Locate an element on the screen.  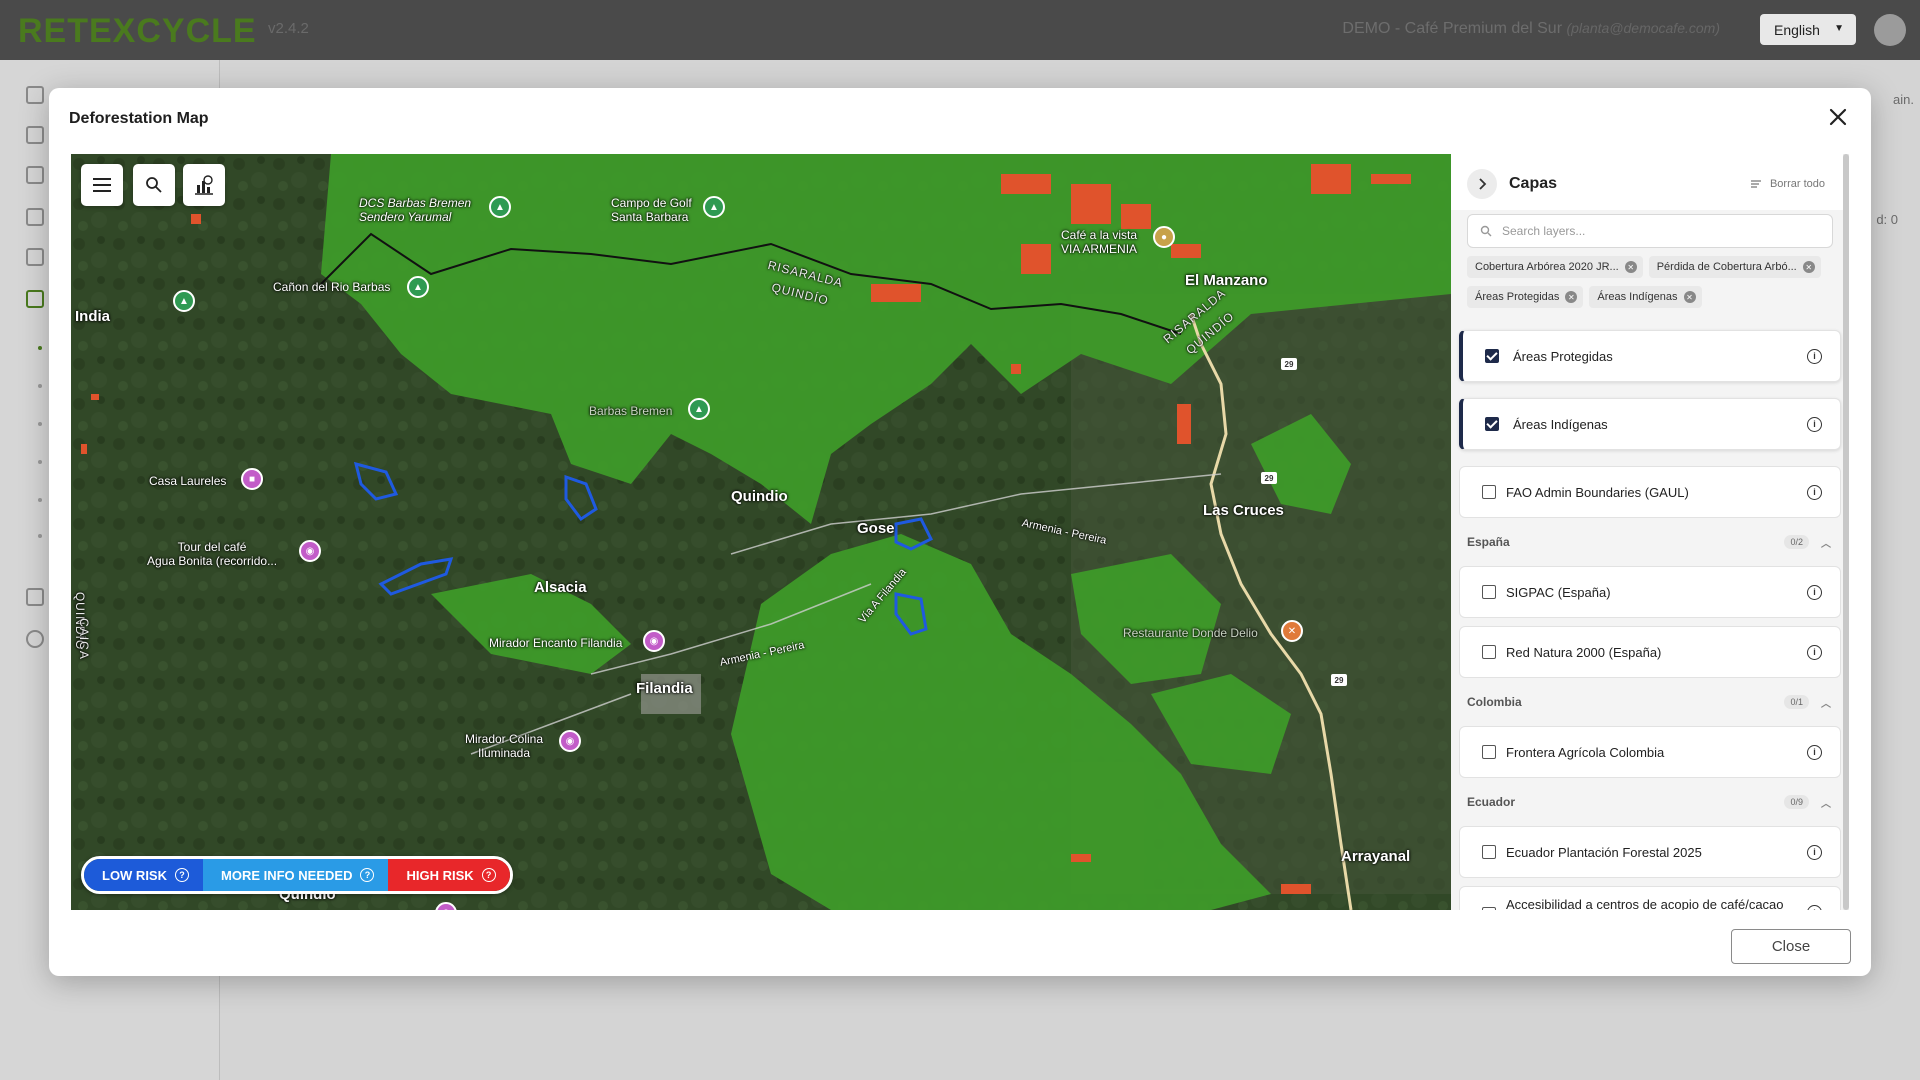
layer-item-ecuador-plantacion: Ecuador Plantación Forestal 2025 i is located at coordinates (1650, 852).